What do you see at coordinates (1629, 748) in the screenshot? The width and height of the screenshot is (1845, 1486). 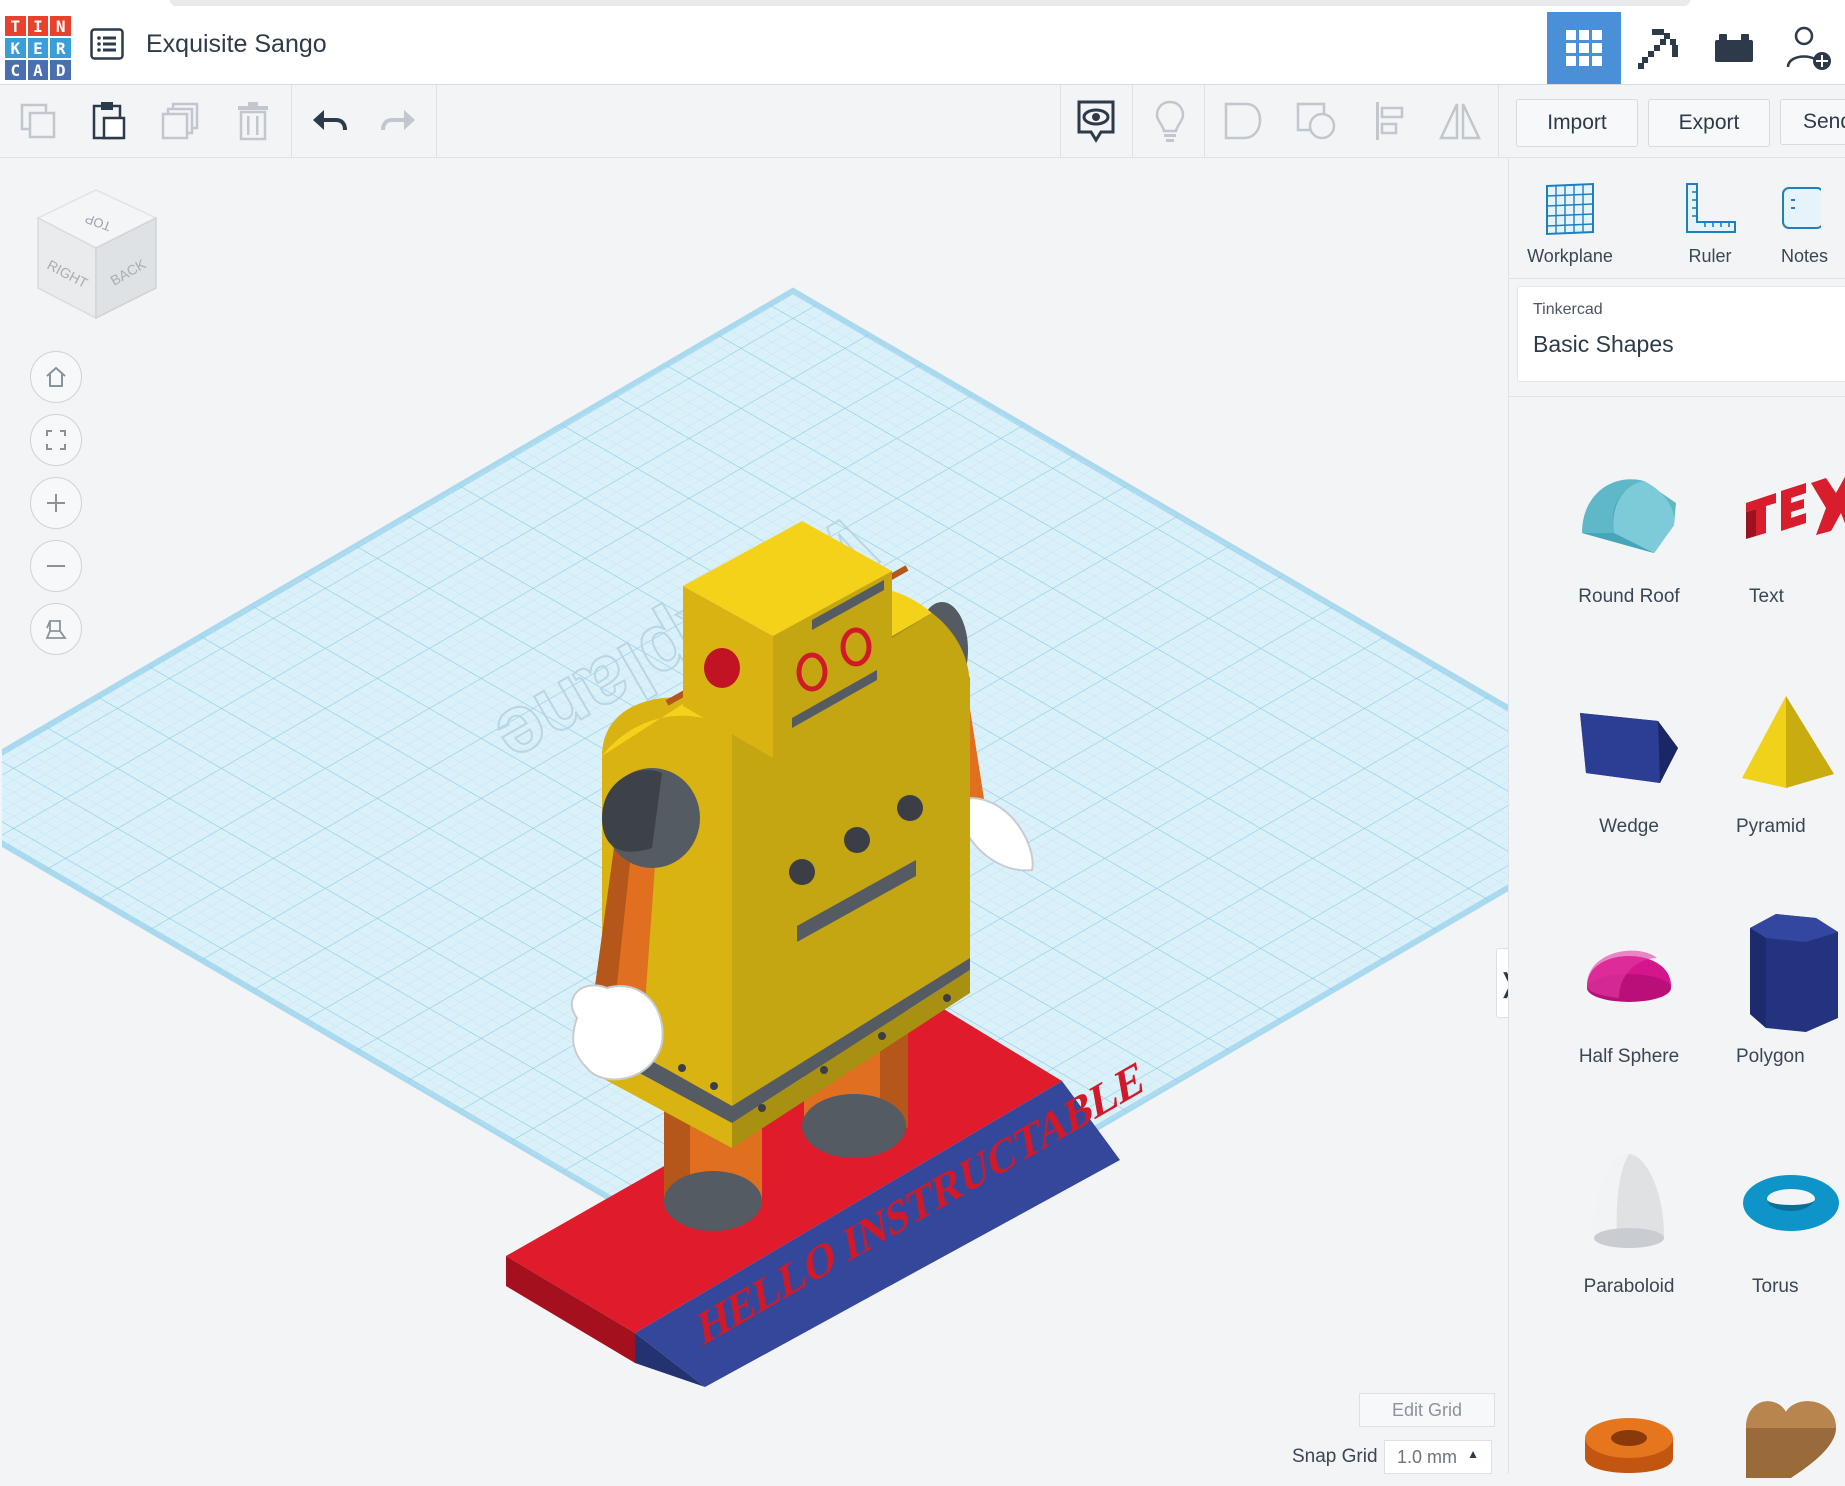 I see `wedge-icon` at bounding box center [1629, 748].